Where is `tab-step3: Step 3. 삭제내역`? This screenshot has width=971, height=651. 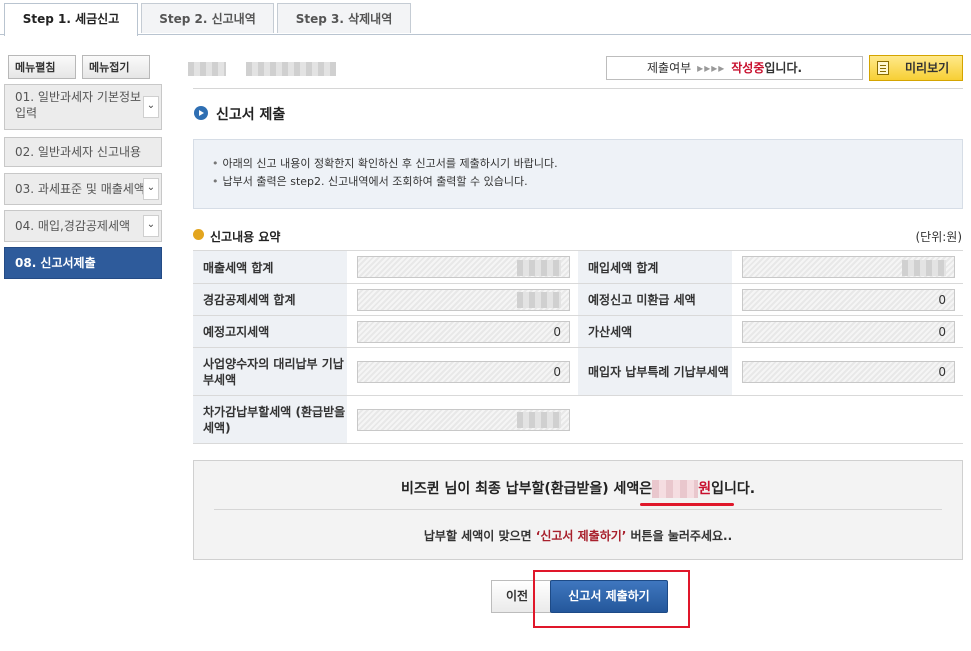
tab-step3: Step 3. 삭제내역 is located at coordinates (344, 18).